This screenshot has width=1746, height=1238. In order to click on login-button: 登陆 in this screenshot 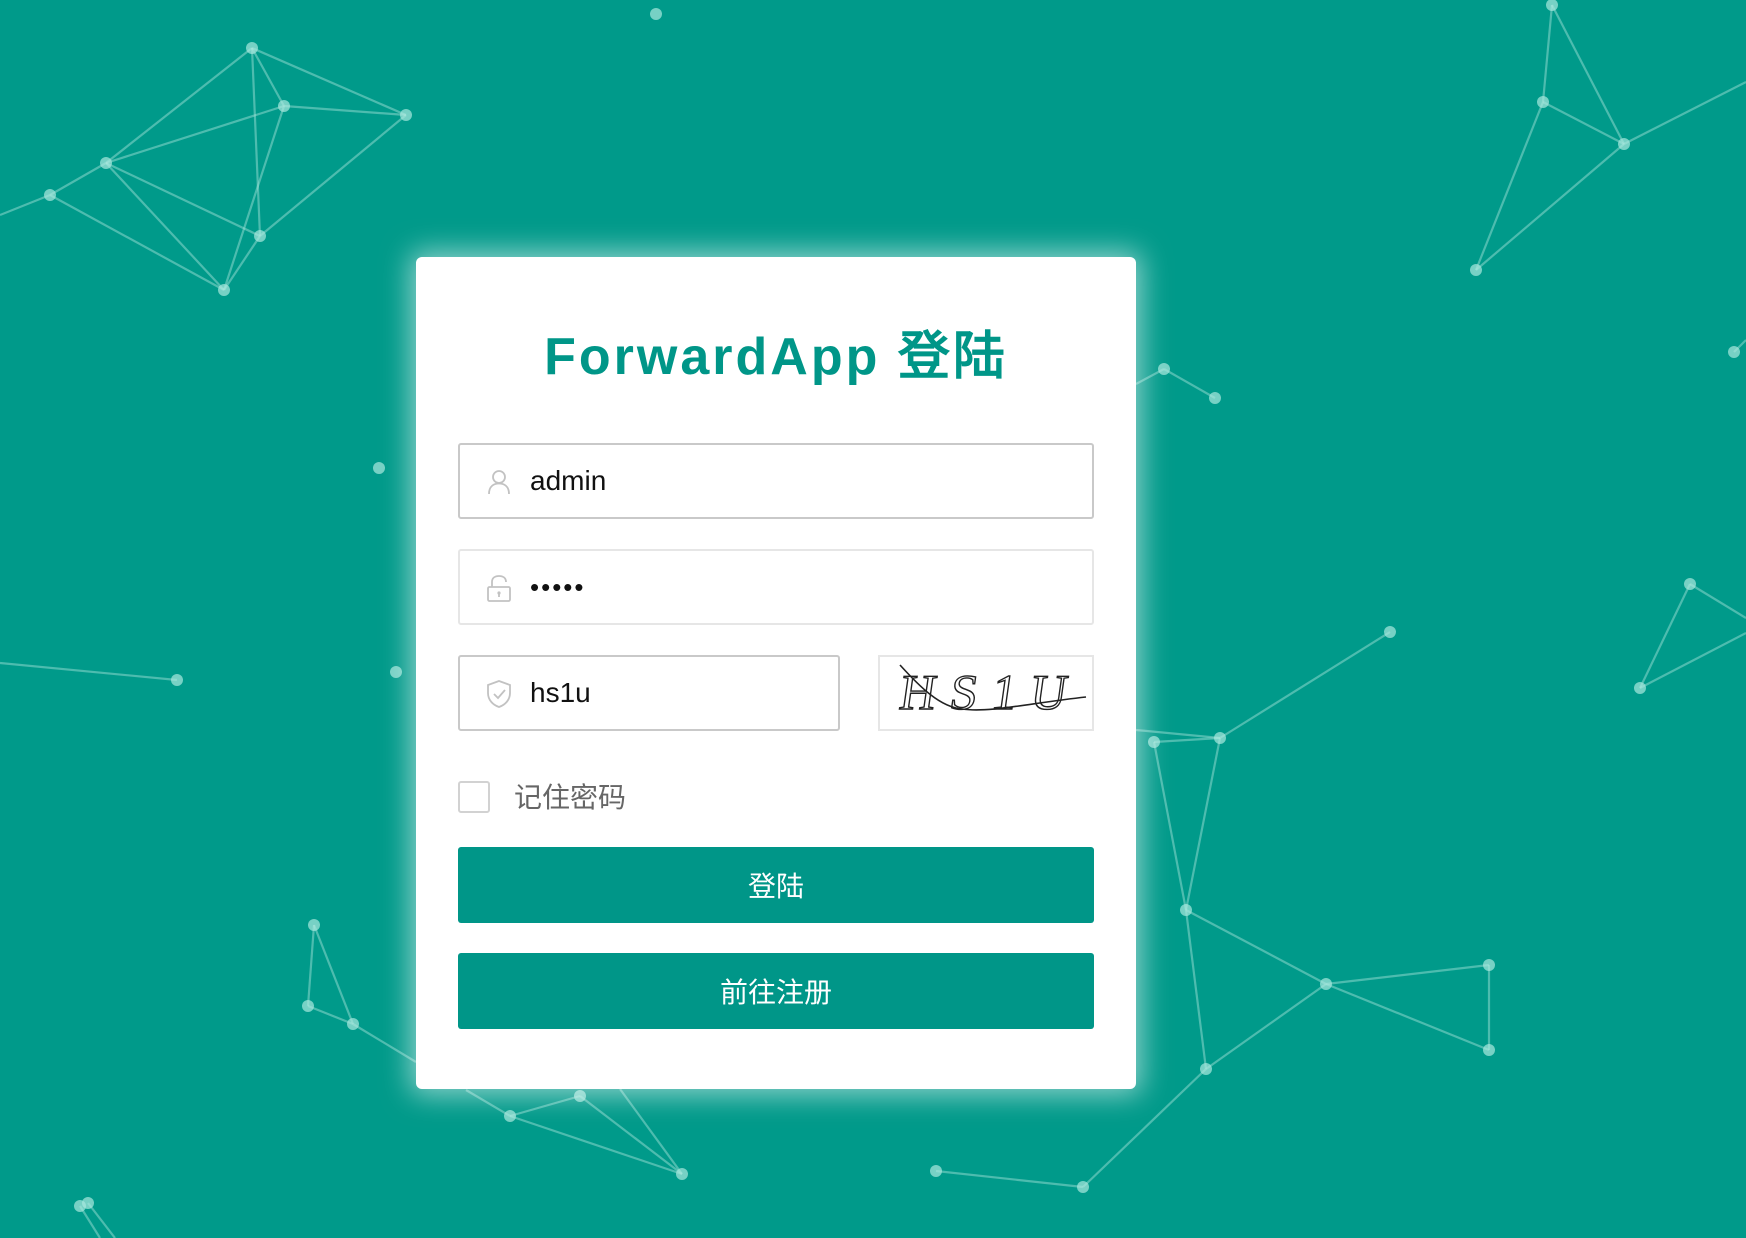, I will do `click(776, 885)`.